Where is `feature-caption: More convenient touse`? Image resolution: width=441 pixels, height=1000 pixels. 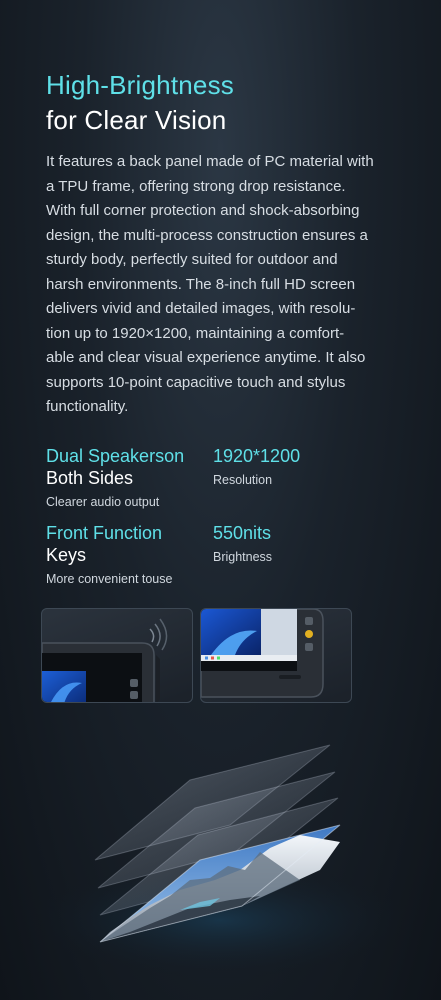
feature-caption: More convenient touse is located at coordinates (109, 579).